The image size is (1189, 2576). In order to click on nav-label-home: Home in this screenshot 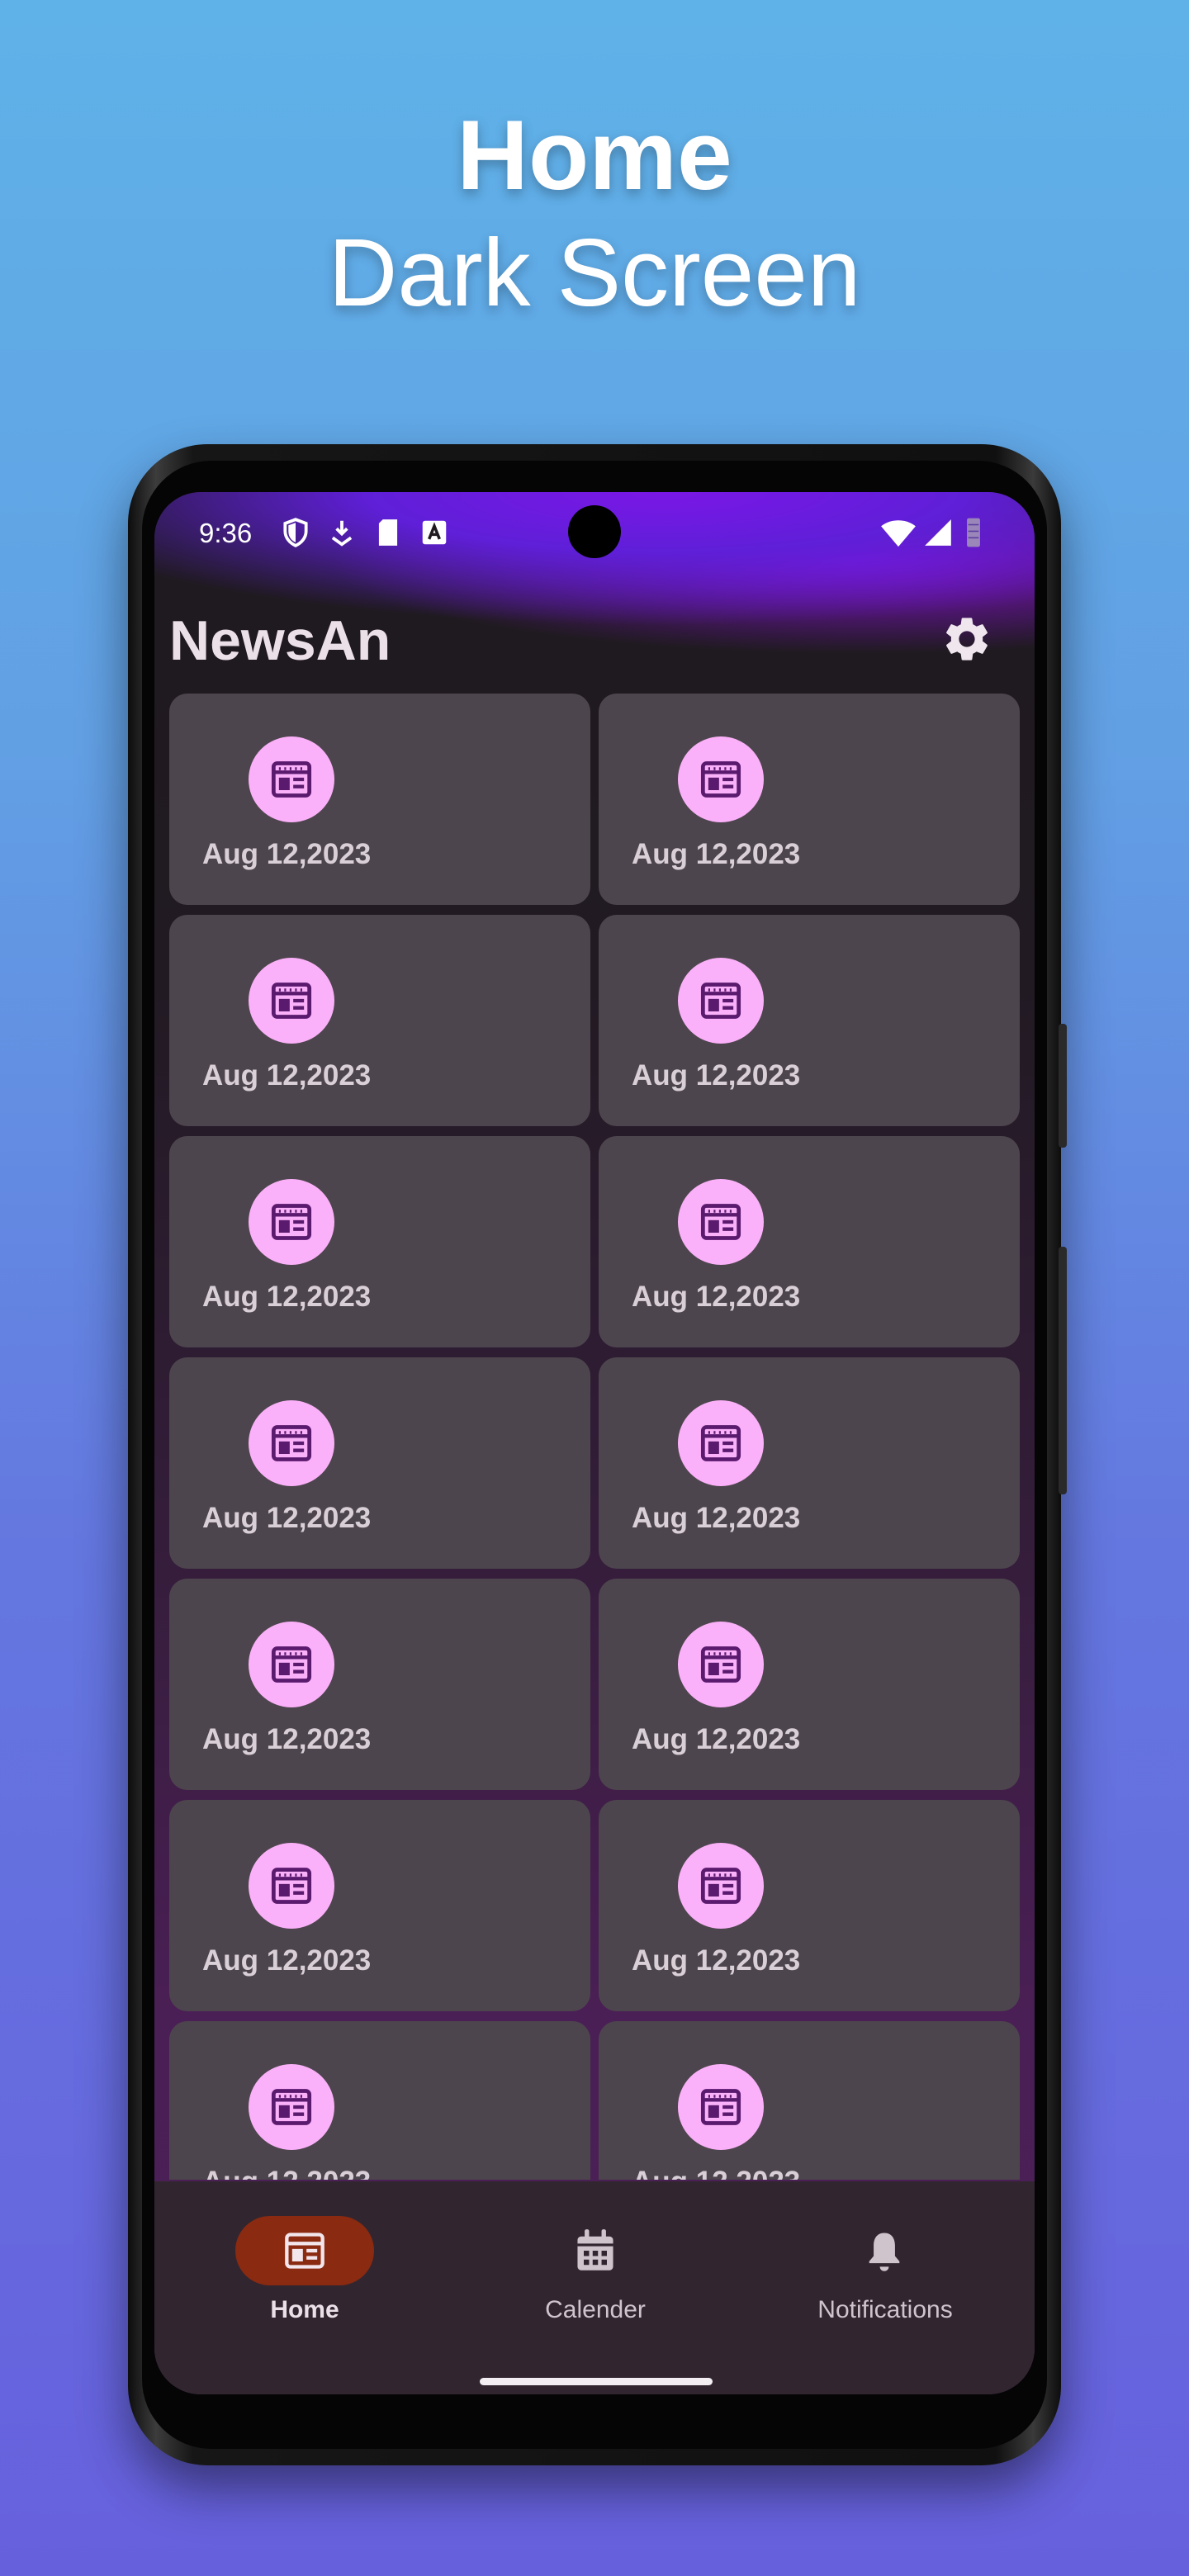, I will do `click(304, 2309)`.